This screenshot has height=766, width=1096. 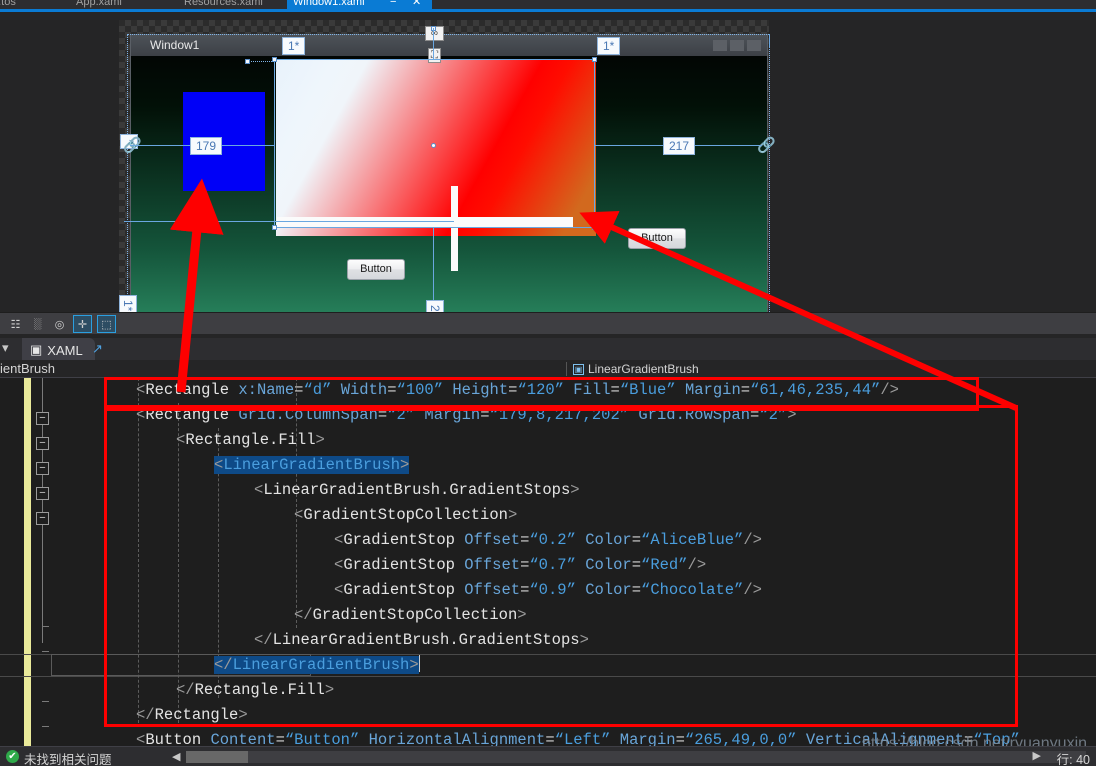 What do you see at coordinates (566, 369) in the screenshot?
I see `breadcrumb-separator` at bounding box center [566, 369].